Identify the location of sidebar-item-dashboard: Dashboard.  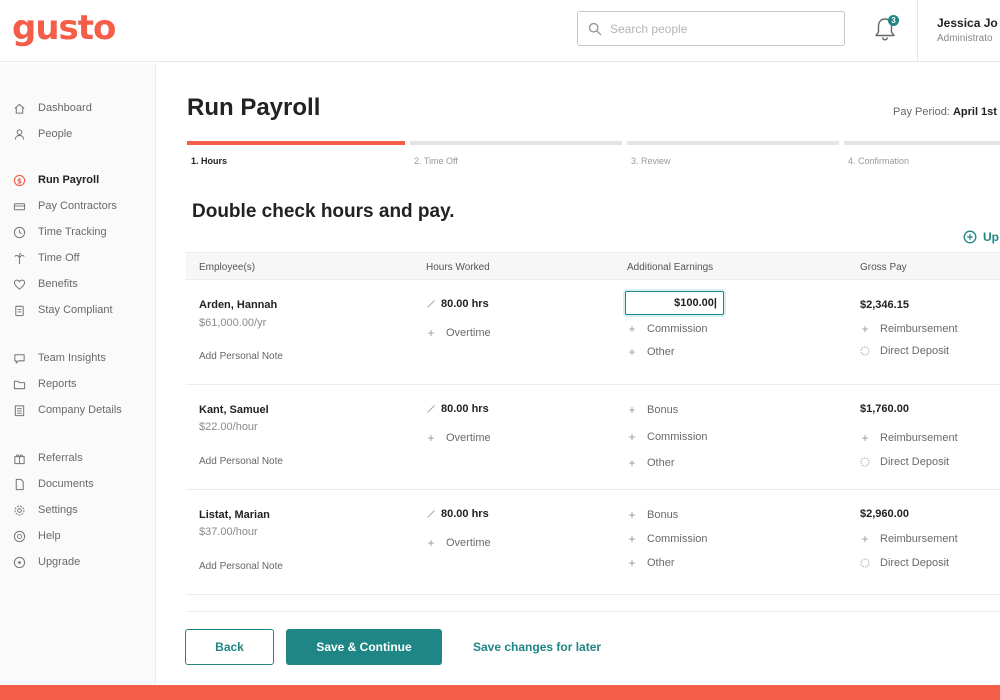
(52, 108).